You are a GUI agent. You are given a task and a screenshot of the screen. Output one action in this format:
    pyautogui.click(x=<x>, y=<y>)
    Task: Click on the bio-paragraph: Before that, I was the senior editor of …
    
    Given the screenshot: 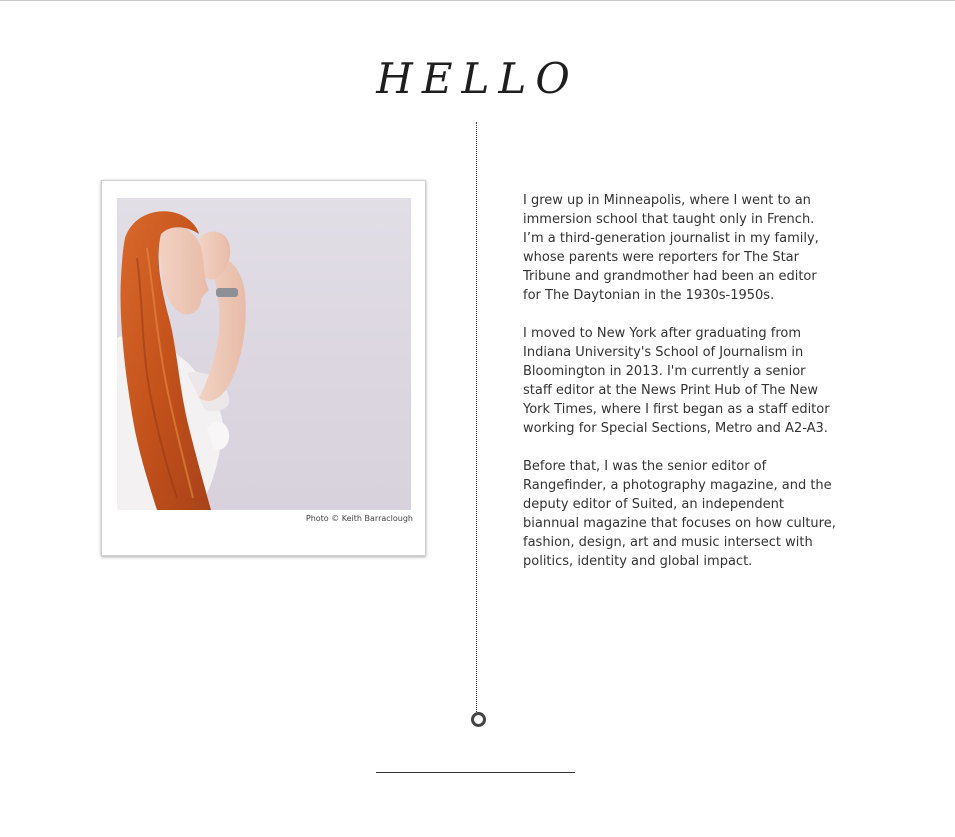 What is the action you would take?
    pyautogui.click(x=679, y=514)
    